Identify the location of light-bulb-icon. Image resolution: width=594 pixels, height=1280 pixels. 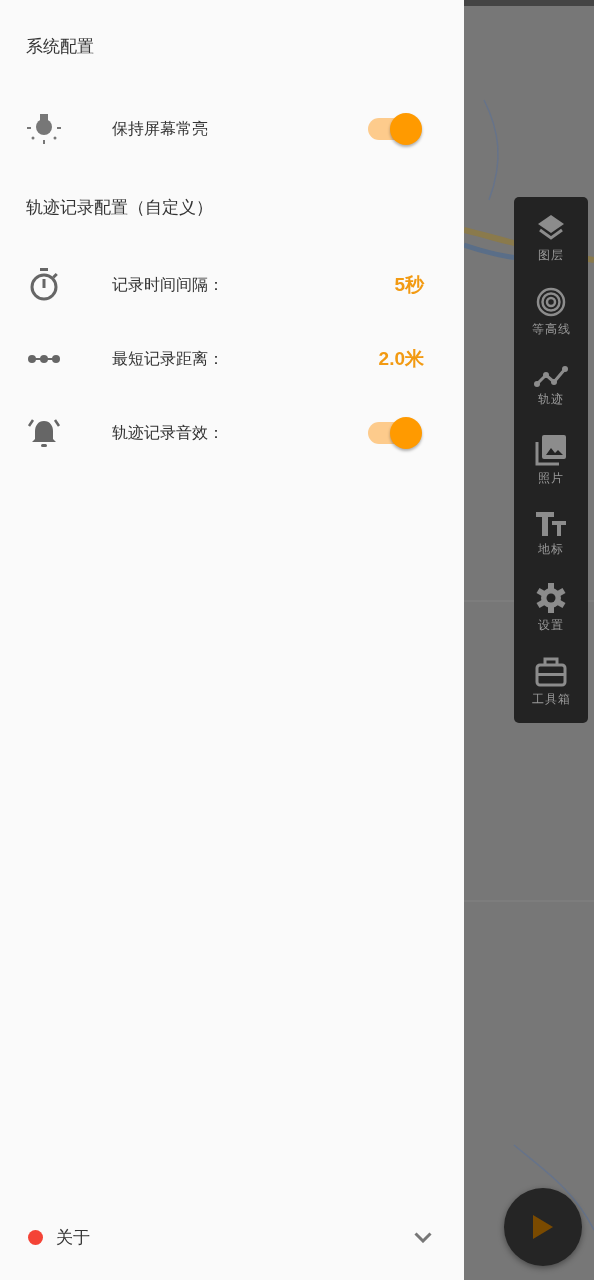
(44, 129).